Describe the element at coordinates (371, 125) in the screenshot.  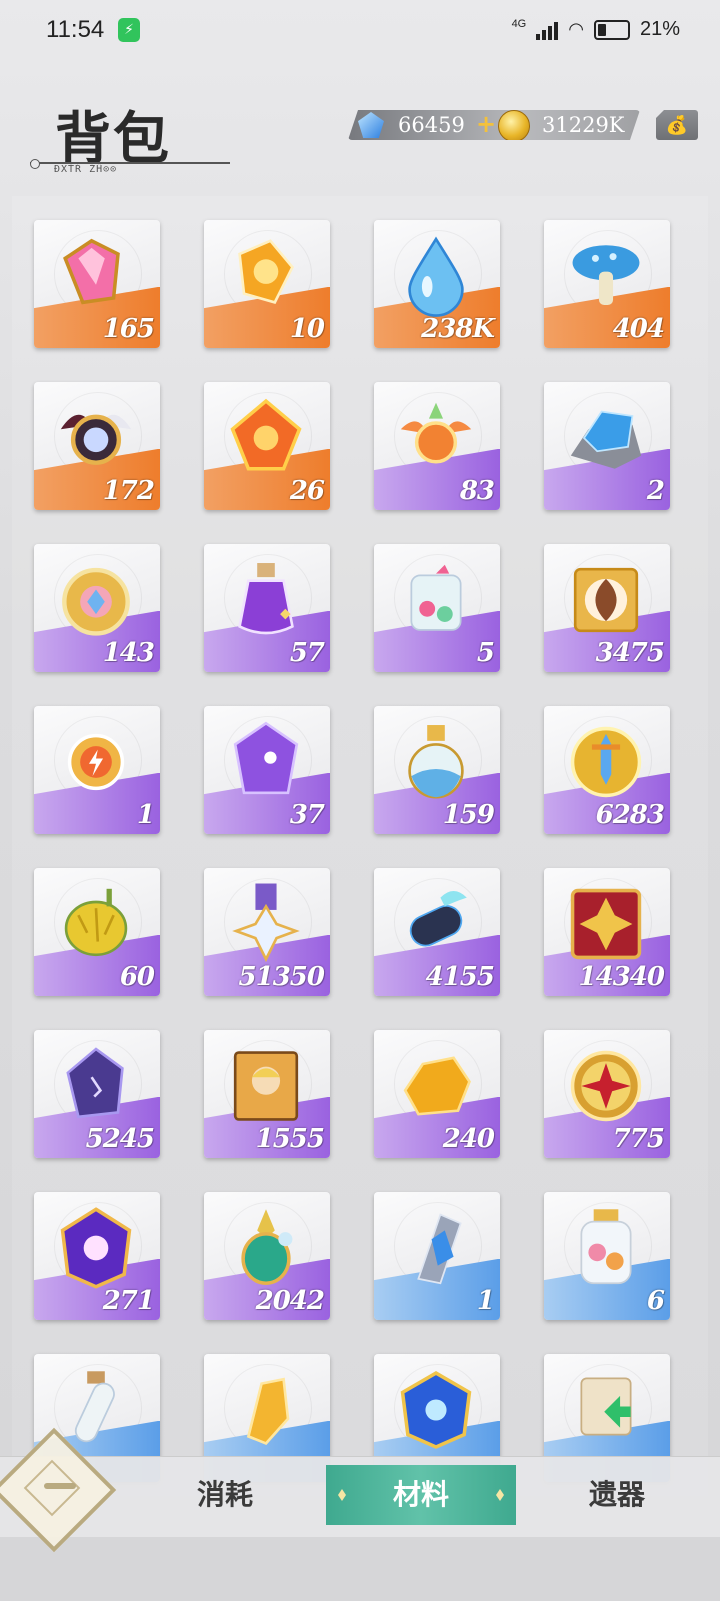
I see `gem-icon` at that location.